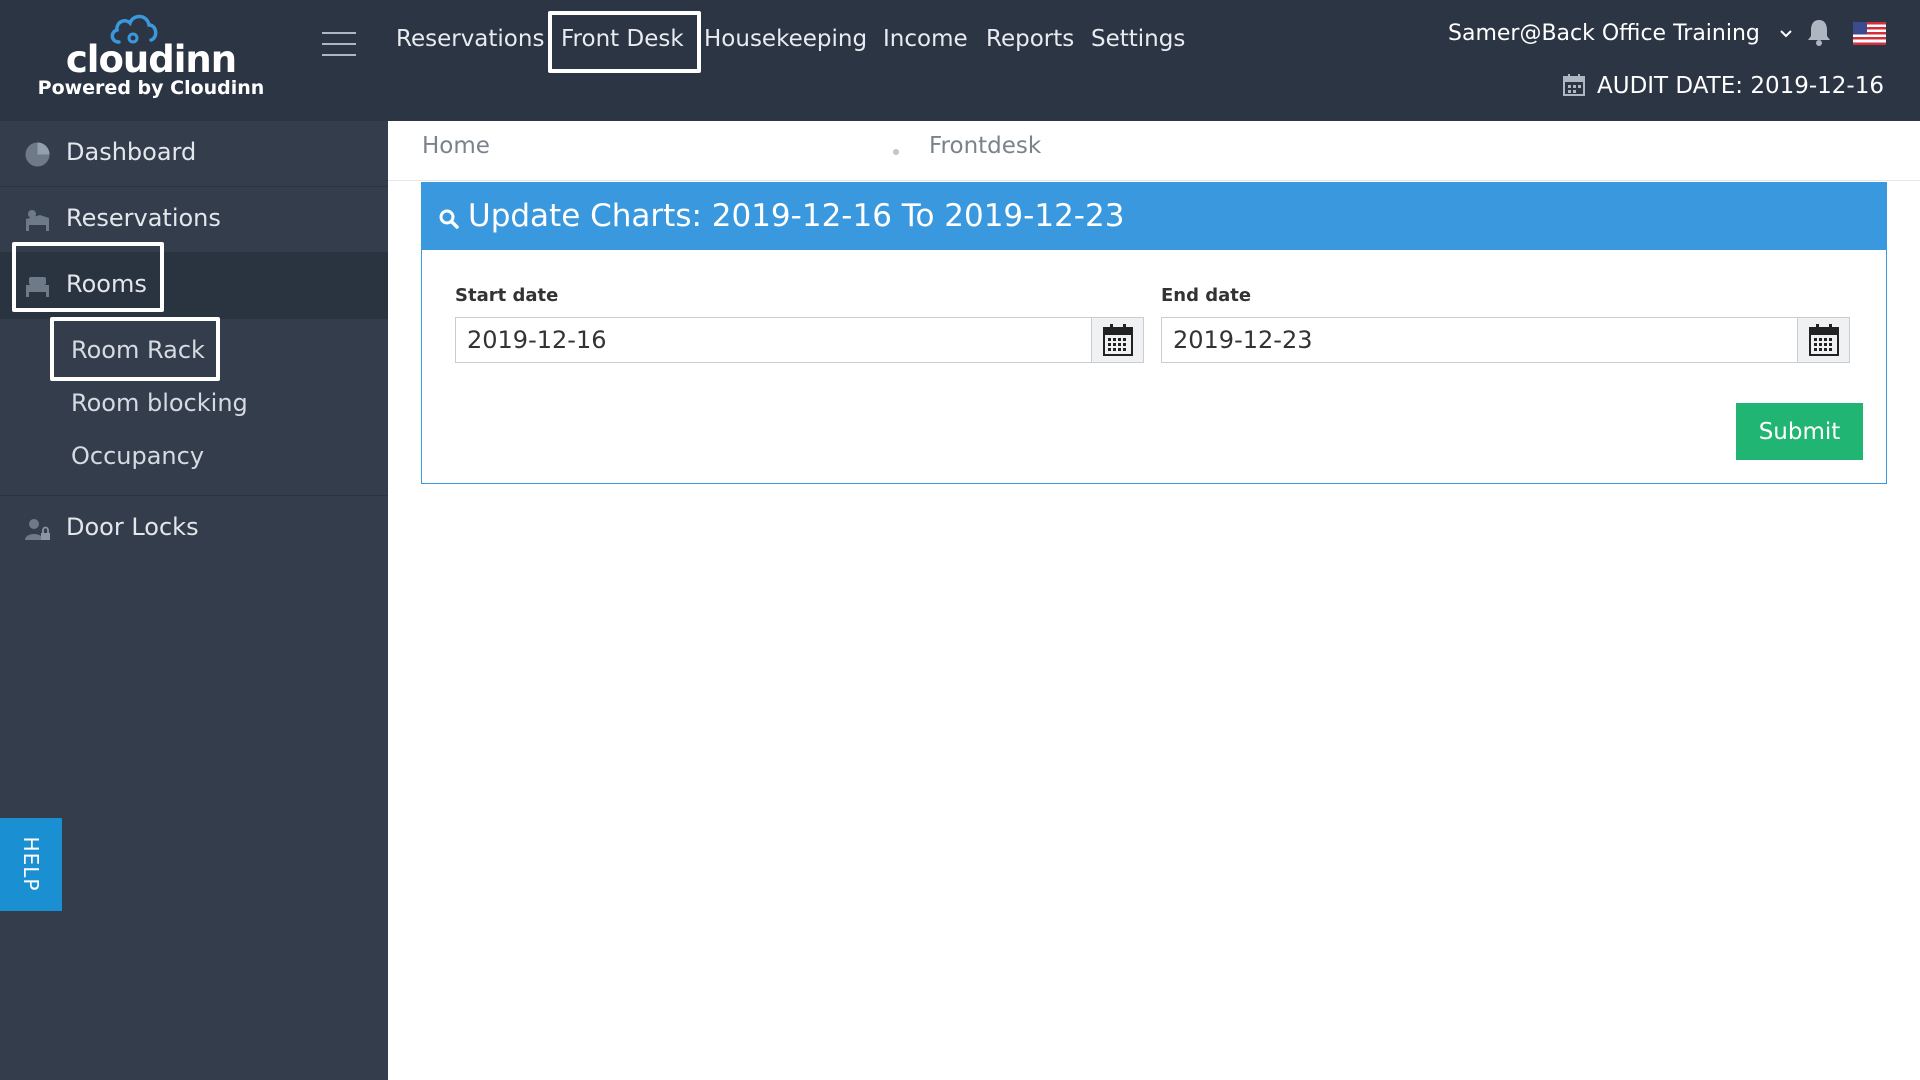 Image resolution: width=1920 pixels, height=1080 pixels. Describe the element at coordinates (1206, 295) in the screenshot. I see `end-date-label: End date` at that location.